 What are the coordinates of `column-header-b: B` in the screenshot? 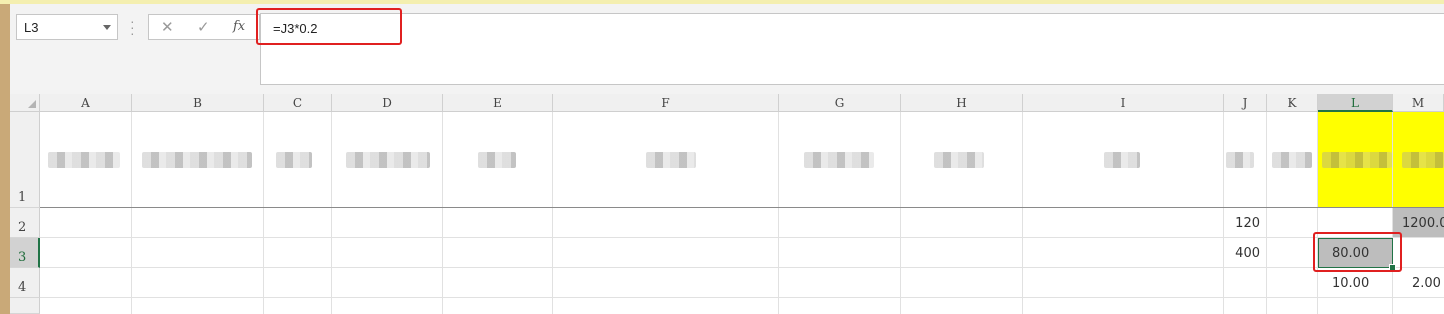 It's located at (198, 103).